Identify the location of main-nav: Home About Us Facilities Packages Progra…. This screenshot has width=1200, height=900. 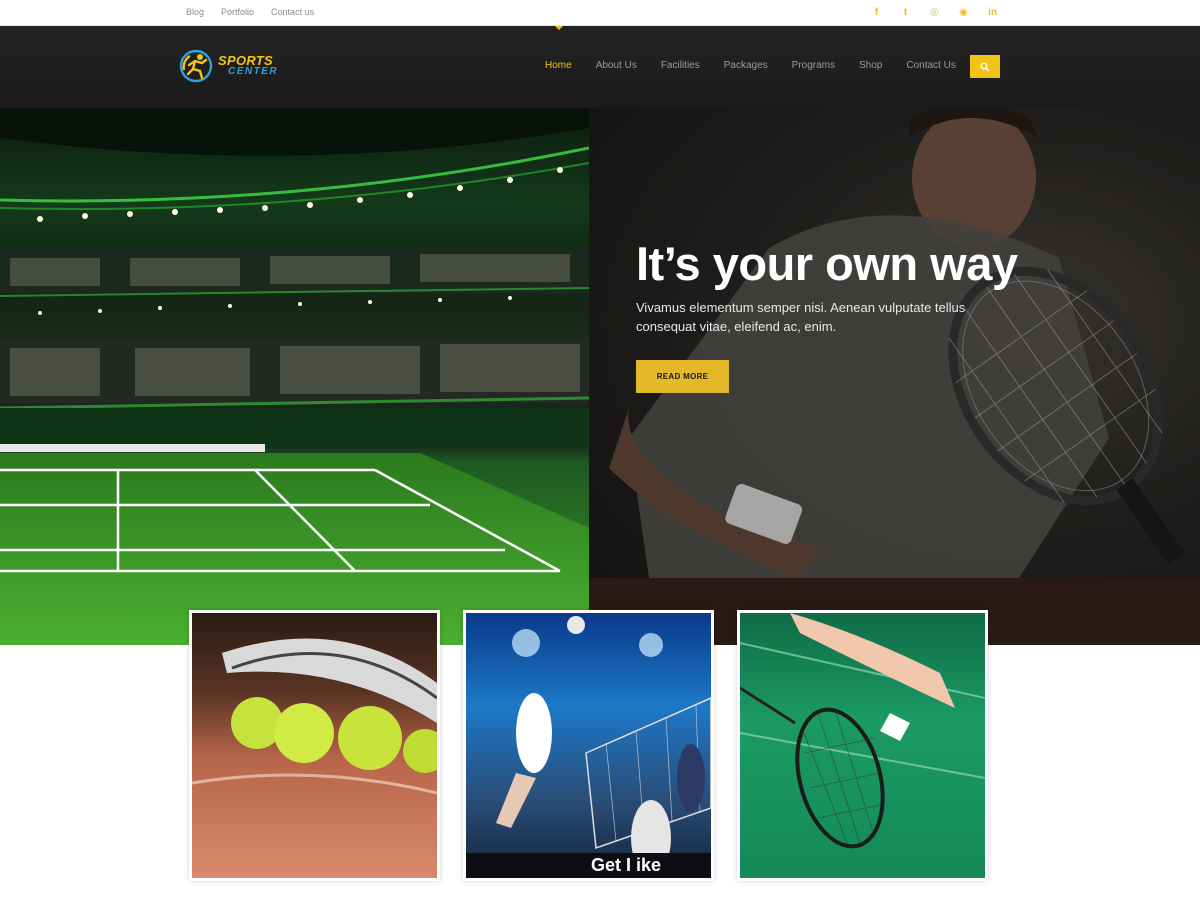
(762, 65).